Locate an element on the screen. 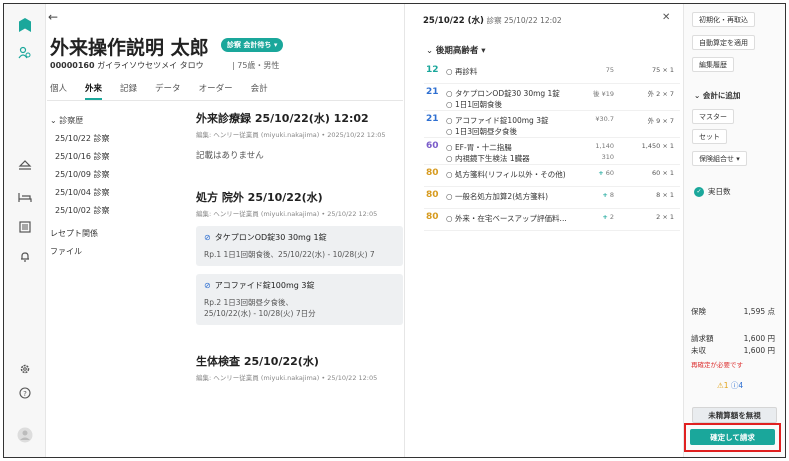 This screenshot has width=789, height=461. reconfirm-note: 再確定が必要です is located at coordinates (717, 365).